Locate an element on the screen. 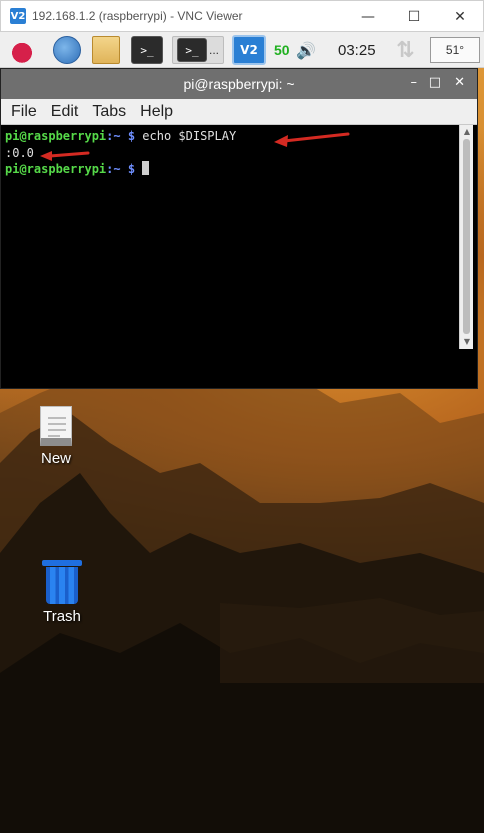 The image size is (484, 833). vnc-window-title: 192.168.1.2 (raspberrypi) - VNC Viewer is located at coordinates (137, 16).